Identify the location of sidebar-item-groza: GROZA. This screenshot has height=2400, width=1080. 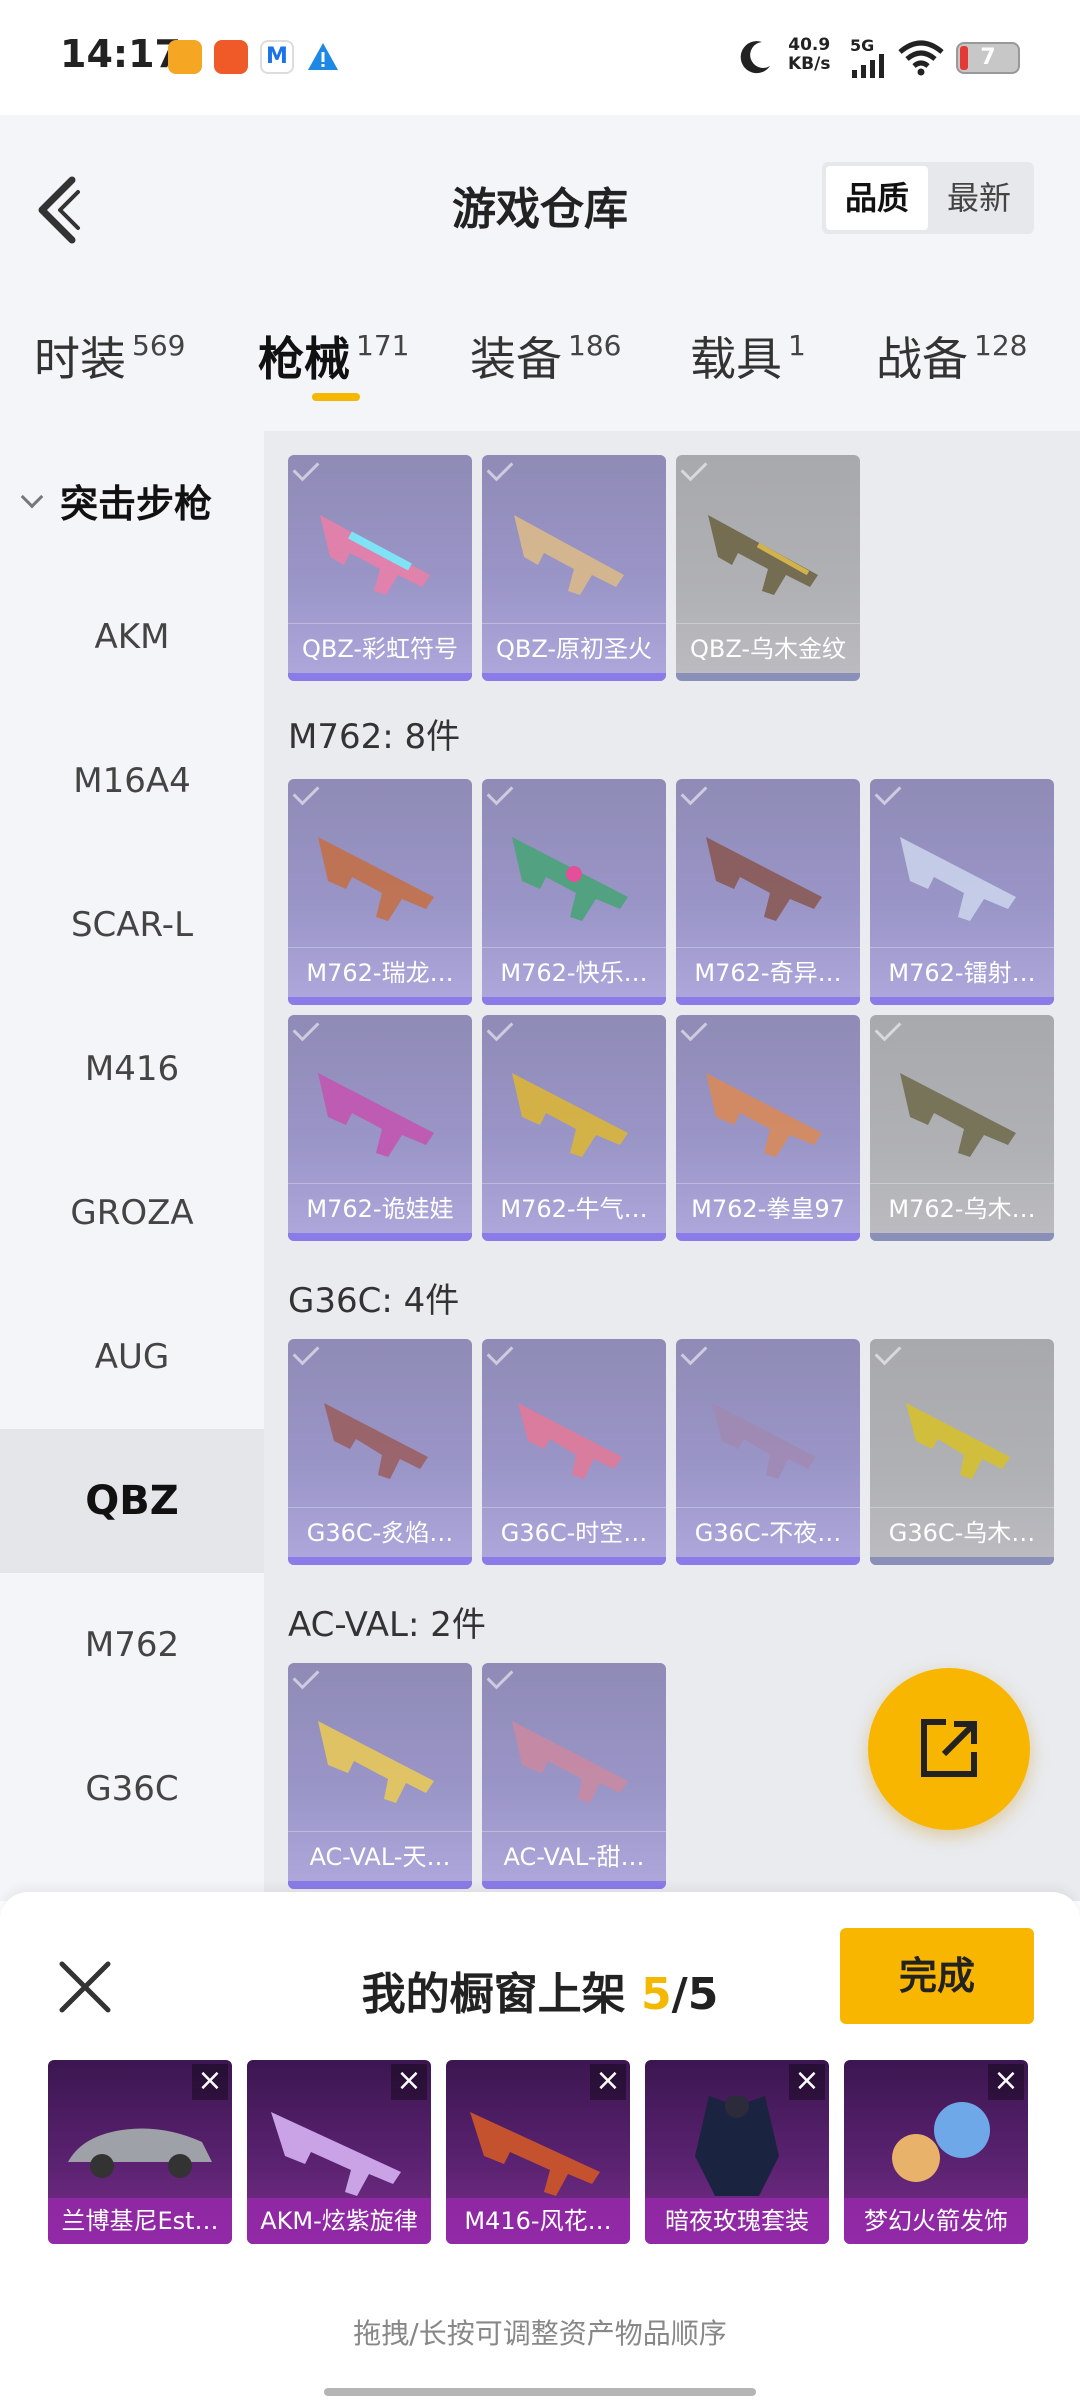
(132, 1213).